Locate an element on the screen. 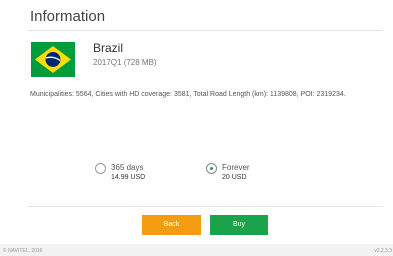 The width and height of the screenshot is (393, 256). actions-divider is located at coordinates (205, 206).